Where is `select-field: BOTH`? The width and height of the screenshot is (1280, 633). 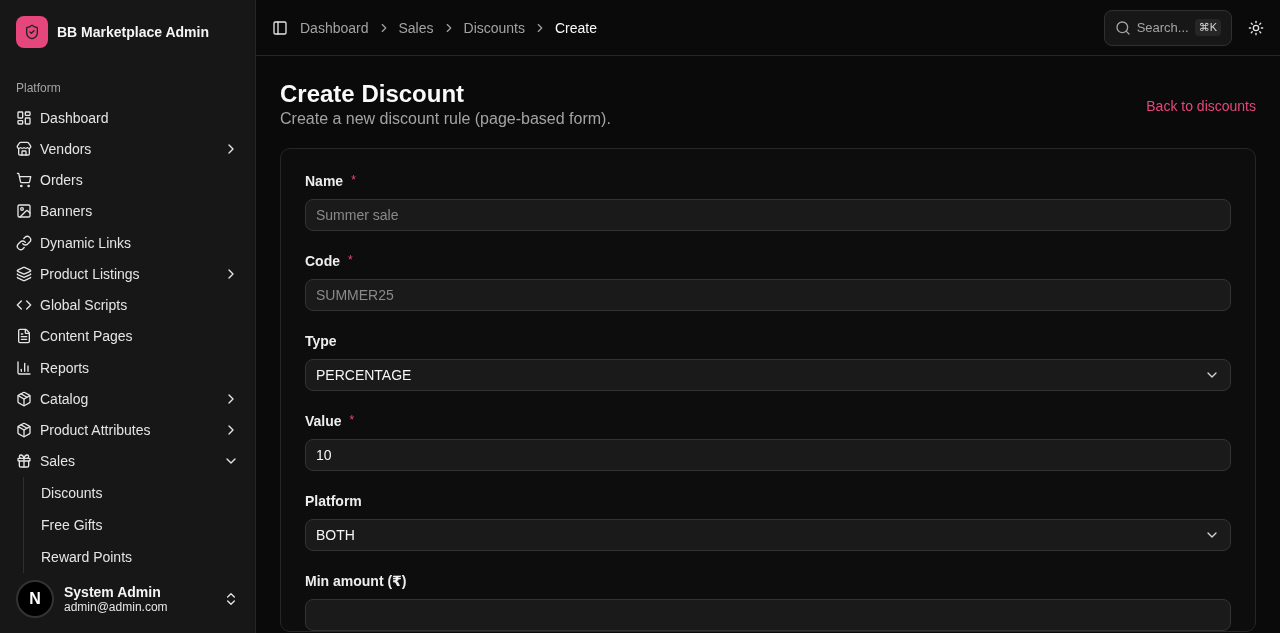 select-field: BOTH is located at coordinates (768, 535).